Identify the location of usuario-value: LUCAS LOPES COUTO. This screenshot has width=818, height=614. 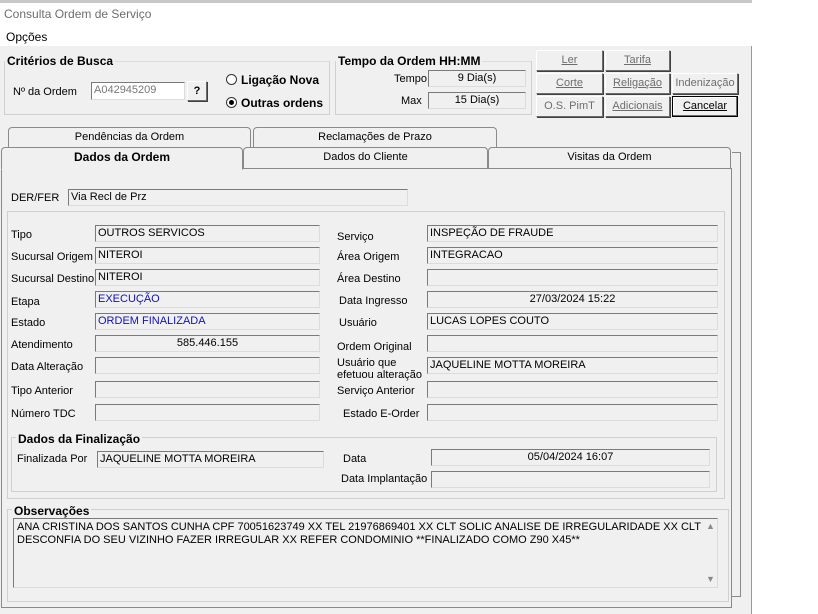
(572, 321).